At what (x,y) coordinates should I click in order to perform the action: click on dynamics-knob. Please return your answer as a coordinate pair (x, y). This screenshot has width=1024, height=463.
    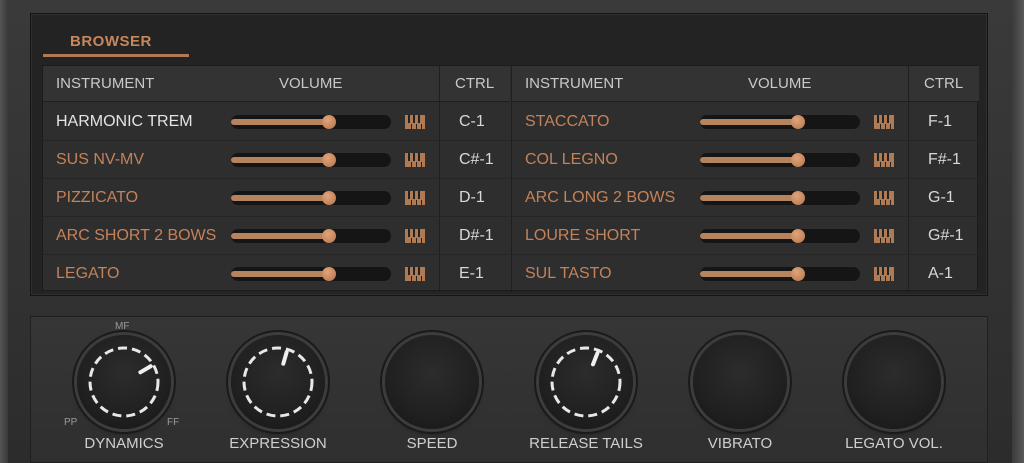
    Looking at the image, I should click on (124, 382).